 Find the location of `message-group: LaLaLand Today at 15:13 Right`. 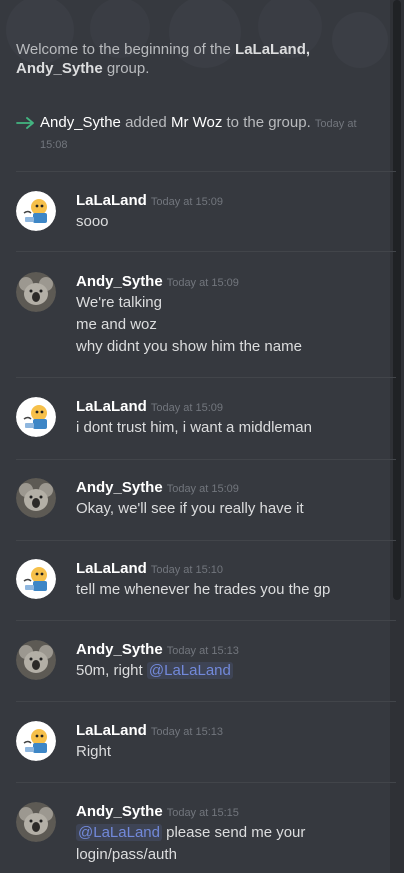

message-group: LaLaLand Today at 15:13 Right is located at coordinates (201, 742).